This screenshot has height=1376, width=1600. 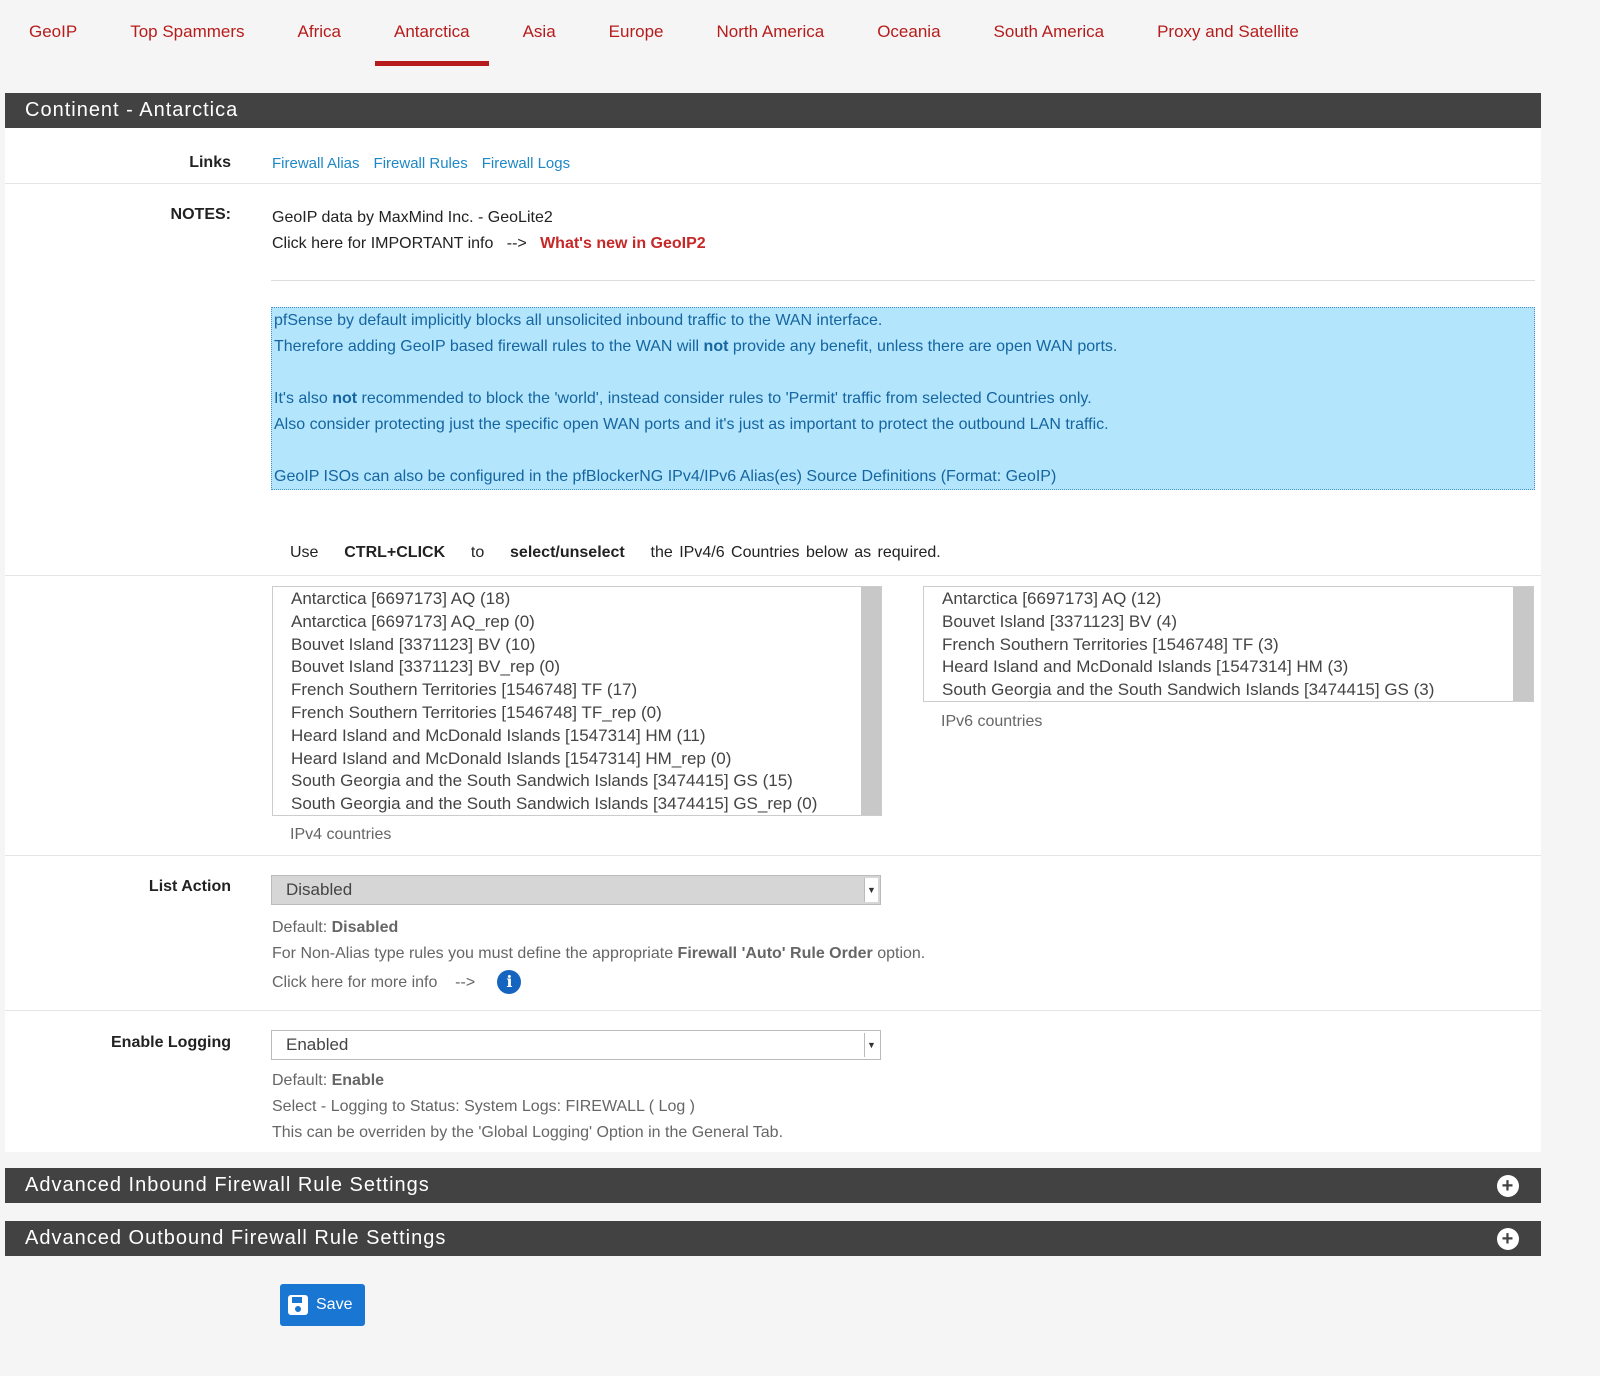 What do you see at coordinates (773, 110) in the screenshot?
I see `panel-title: Continent - Antarctica` at bounding box center [773, 110].